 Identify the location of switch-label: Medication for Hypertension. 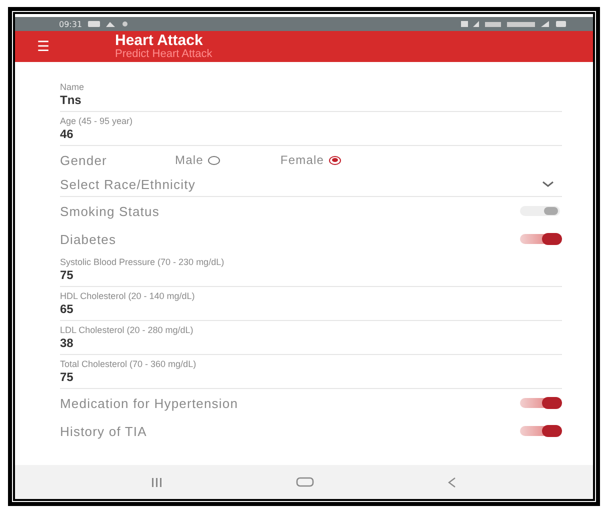
(149, 403).